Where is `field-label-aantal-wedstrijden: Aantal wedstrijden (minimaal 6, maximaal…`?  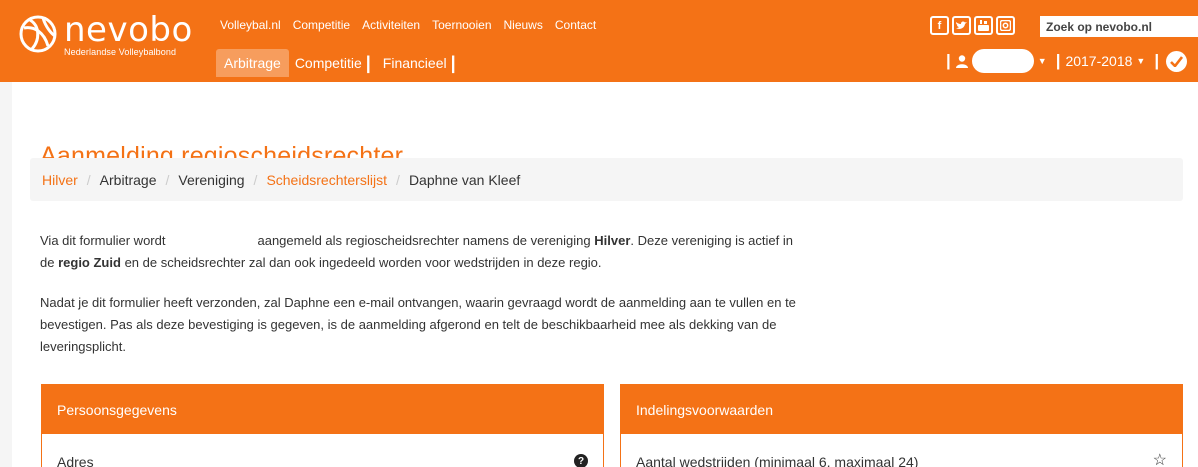
field-label-aantal-wedstrijden: Aantal wedstrijden (minimaal 6, maximaal… is located at coordinates (777, 460).